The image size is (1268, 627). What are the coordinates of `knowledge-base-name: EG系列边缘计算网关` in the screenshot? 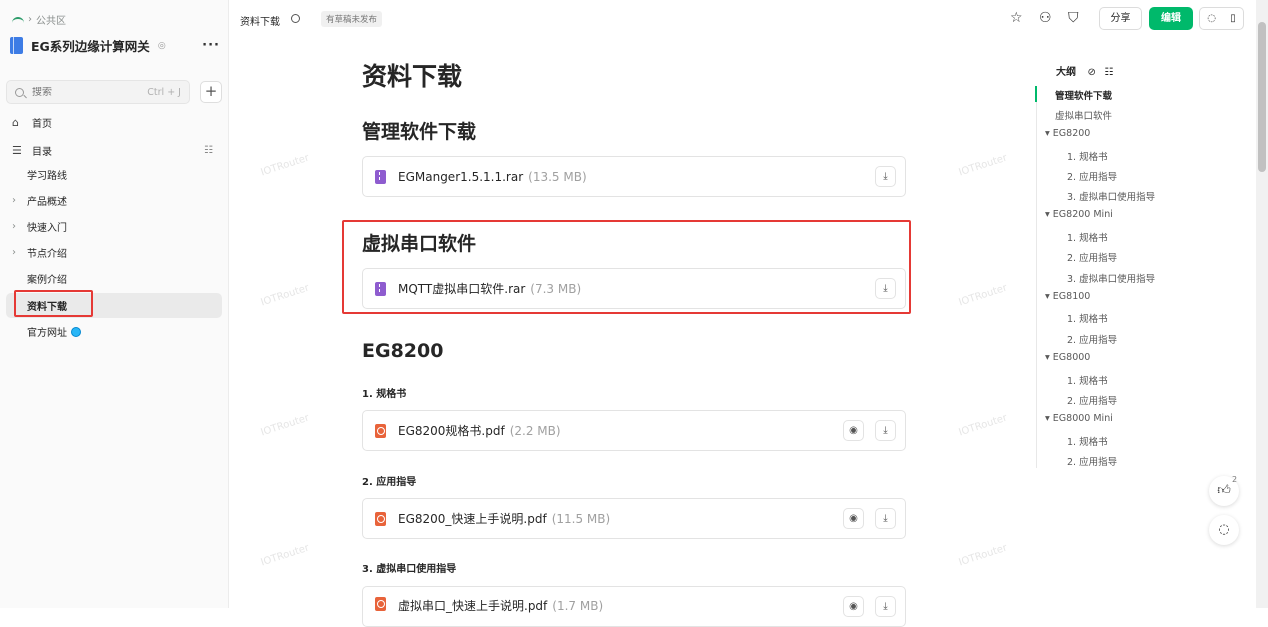 It's located at (90, 45).